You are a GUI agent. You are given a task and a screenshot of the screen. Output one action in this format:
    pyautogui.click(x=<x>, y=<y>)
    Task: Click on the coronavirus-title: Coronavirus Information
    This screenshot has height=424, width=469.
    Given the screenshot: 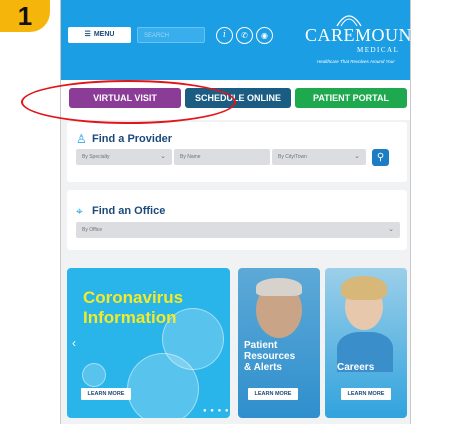 What is the action you would take?
    pyautogui.click(x=133, y=308)
    